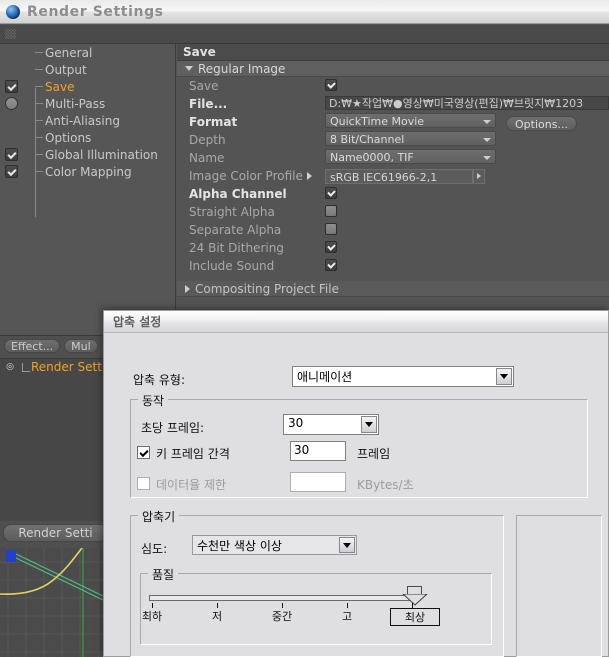 The height and width of the screenshot is (657, 609). What do you see at coordinates (95, 11) in the screenshot?
I see `page-title: Render Settings` at bounding box center [95, 11].